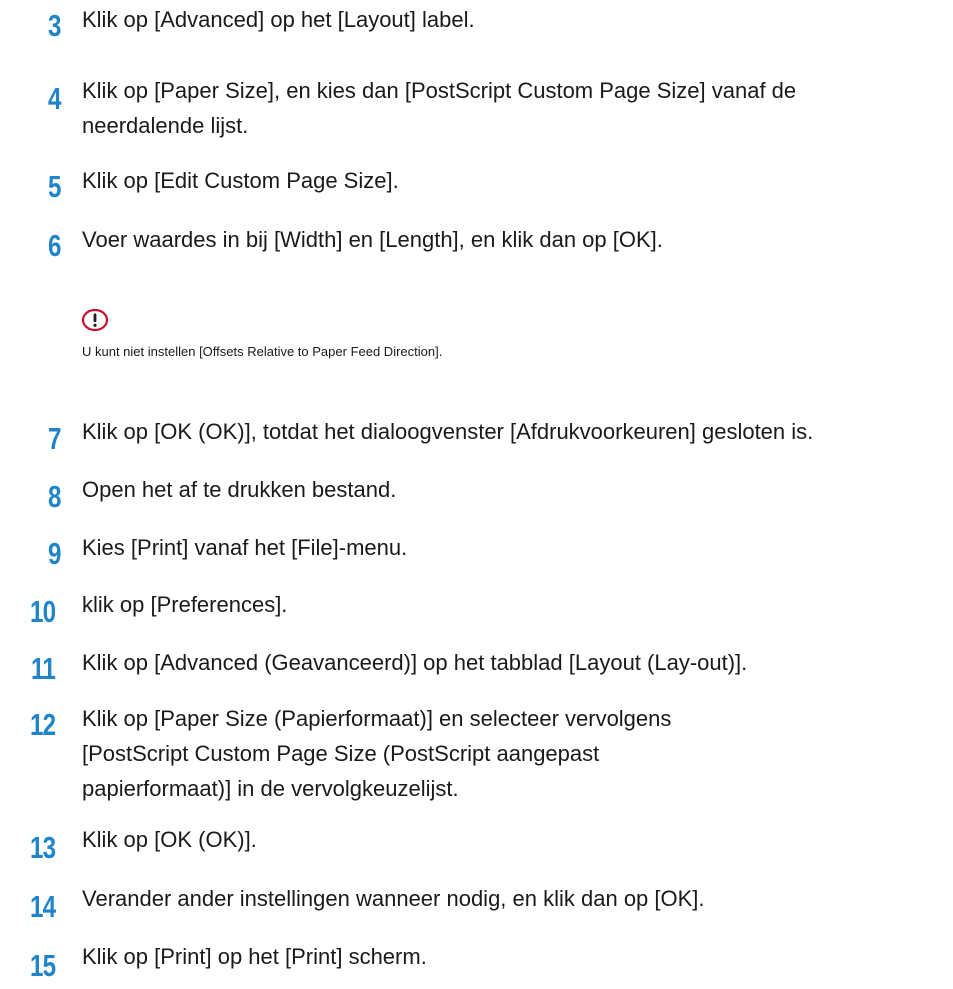 The height and width of the screenshot is (989, 953). Describe the element at coordinates (239, 489) in the screenshot. I see `step-text: Open het af te drukken bestand.` at that location.